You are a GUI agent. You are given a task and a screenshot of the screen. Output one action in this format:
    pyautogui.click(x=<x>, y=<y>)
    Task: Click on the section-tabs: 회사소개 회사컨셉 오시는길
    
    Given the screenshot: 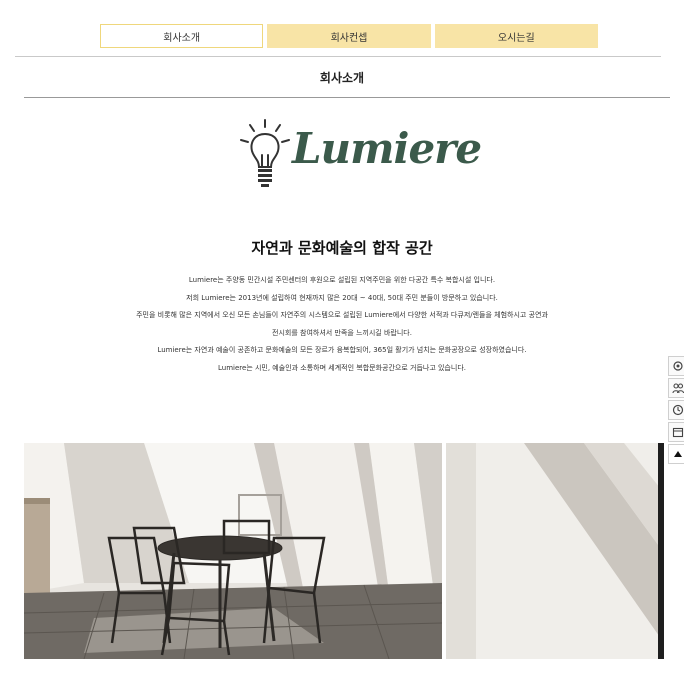 What is the action you would take?
    pyautogui.click(x=349, y=36)
    